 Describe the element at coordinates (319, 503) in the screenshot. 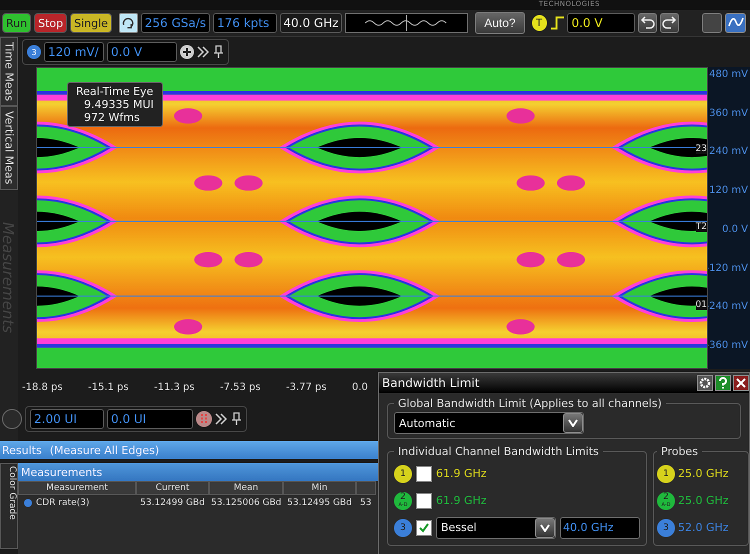

I see `table-cell-text: 53.12495 GBd` at that location.